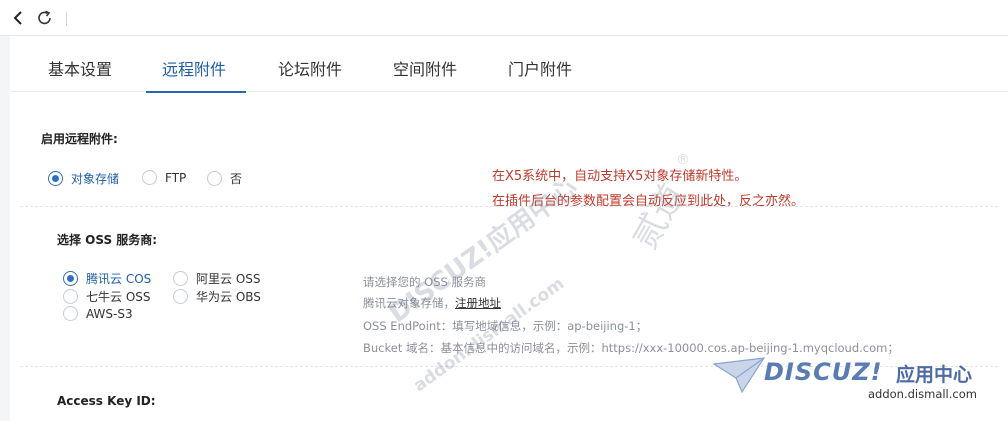  I want to click on radio-aliyun-oss: 阿里云 OSS, so click(217, 278).